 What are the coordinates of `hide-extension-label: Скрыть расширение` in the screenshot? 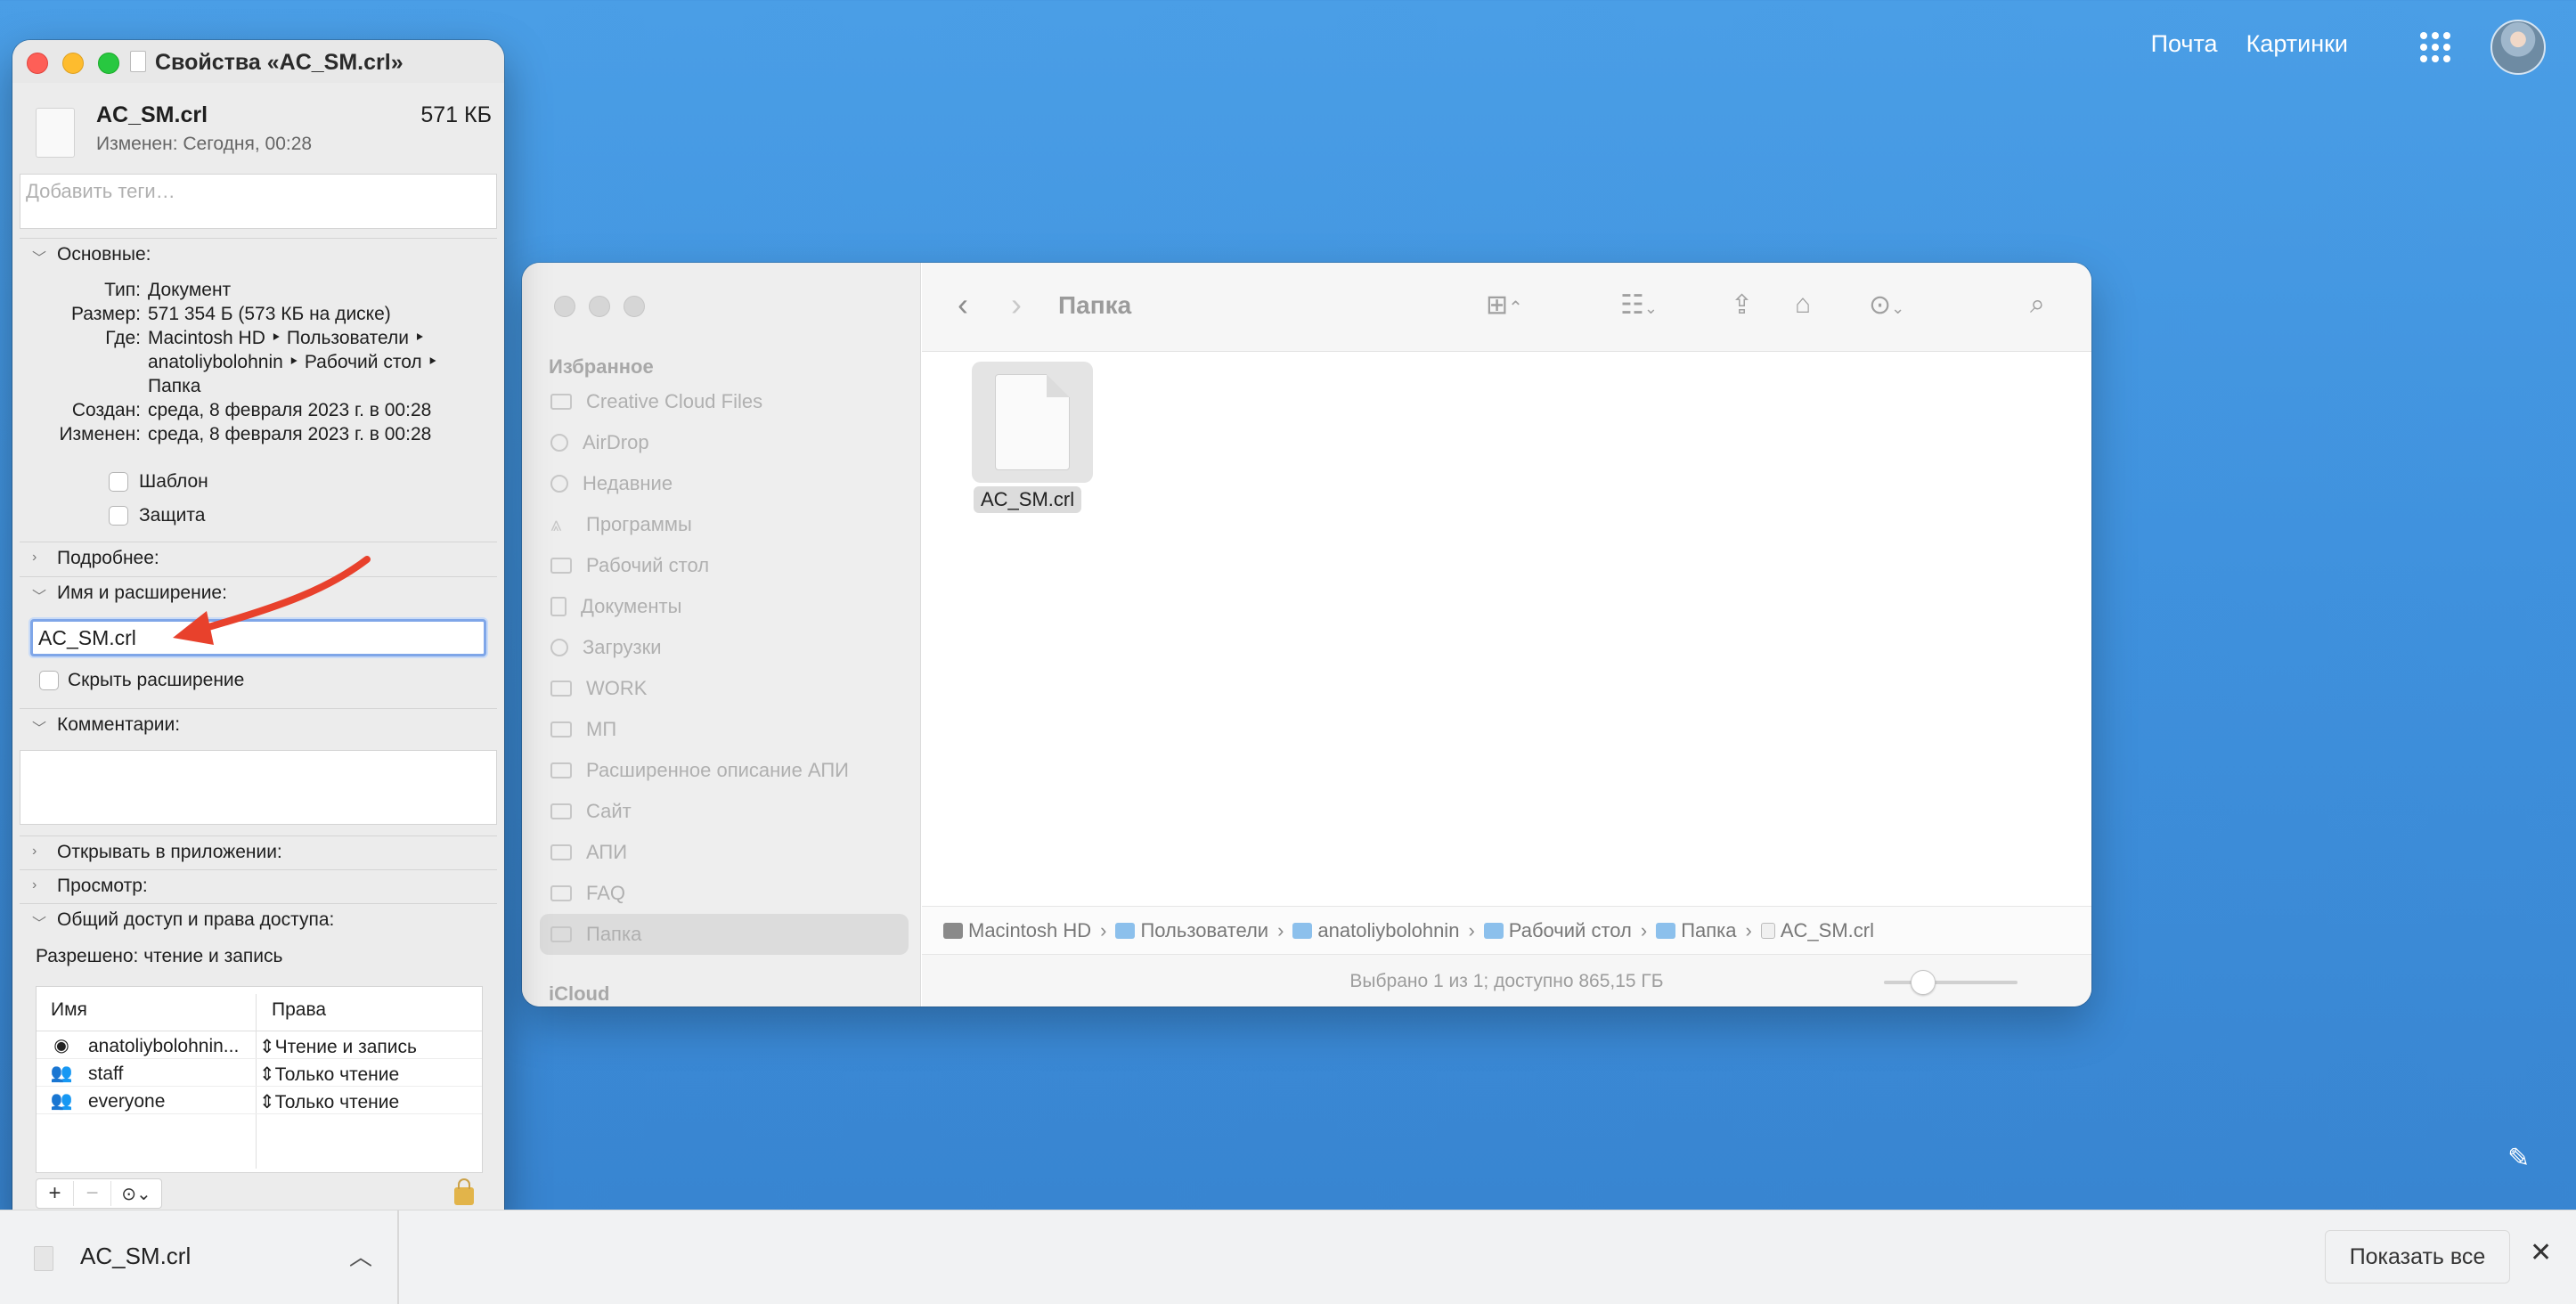 It's located at (156, 680).